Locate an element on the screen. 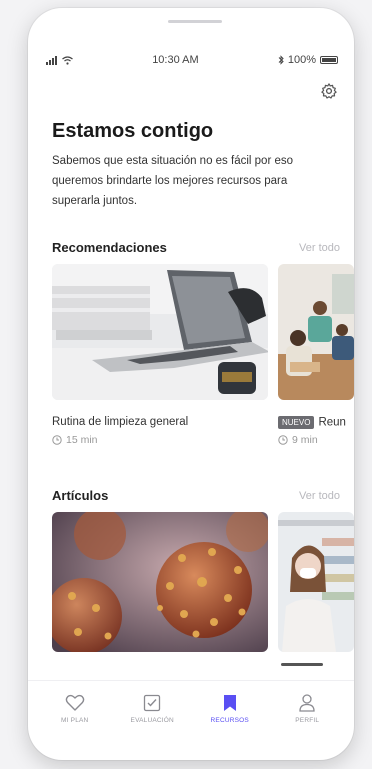  heart-icon is located at coordinates (75, 702).